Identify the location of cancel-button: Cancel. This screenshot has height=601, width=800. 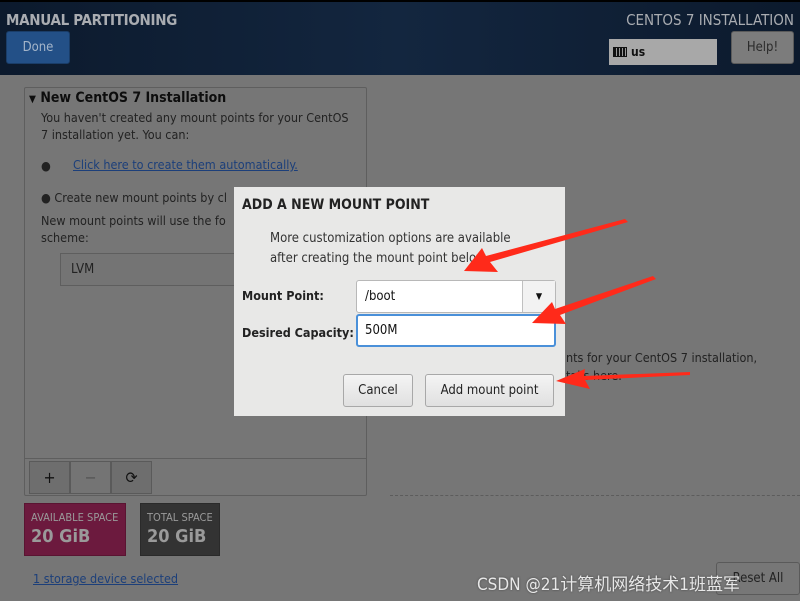
(378, 390).